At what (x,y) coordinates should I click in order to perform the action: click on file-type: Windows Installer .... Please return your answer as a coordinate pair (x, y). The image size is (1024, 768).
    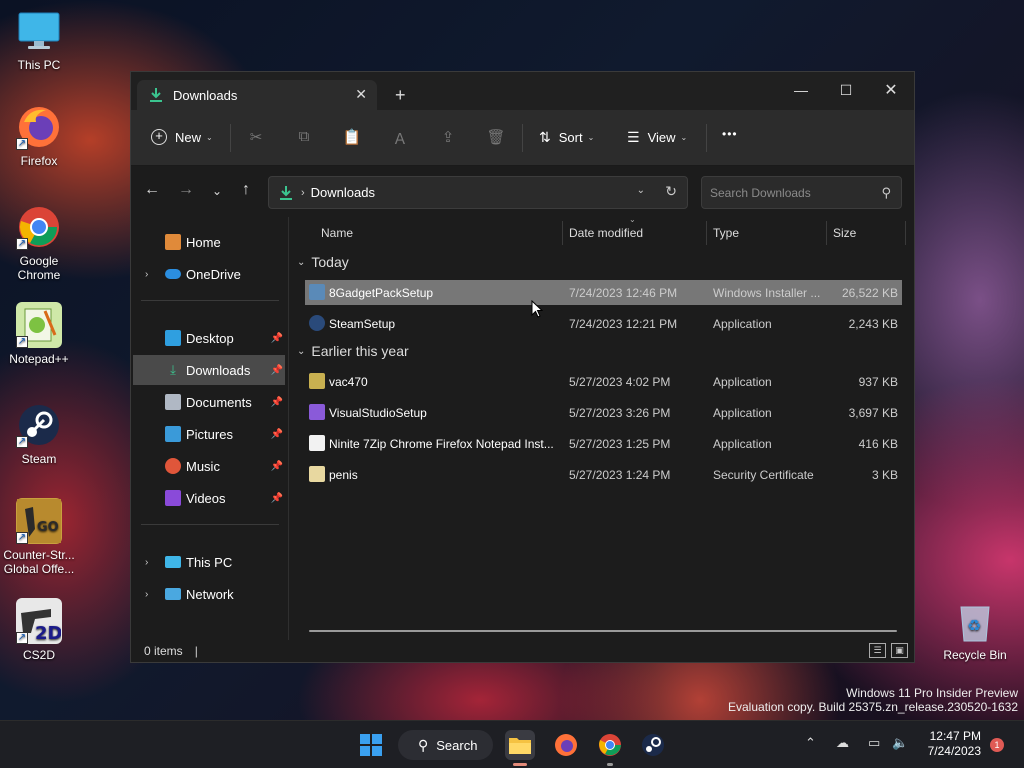
    Looking at the image, I should click on (767, 293).